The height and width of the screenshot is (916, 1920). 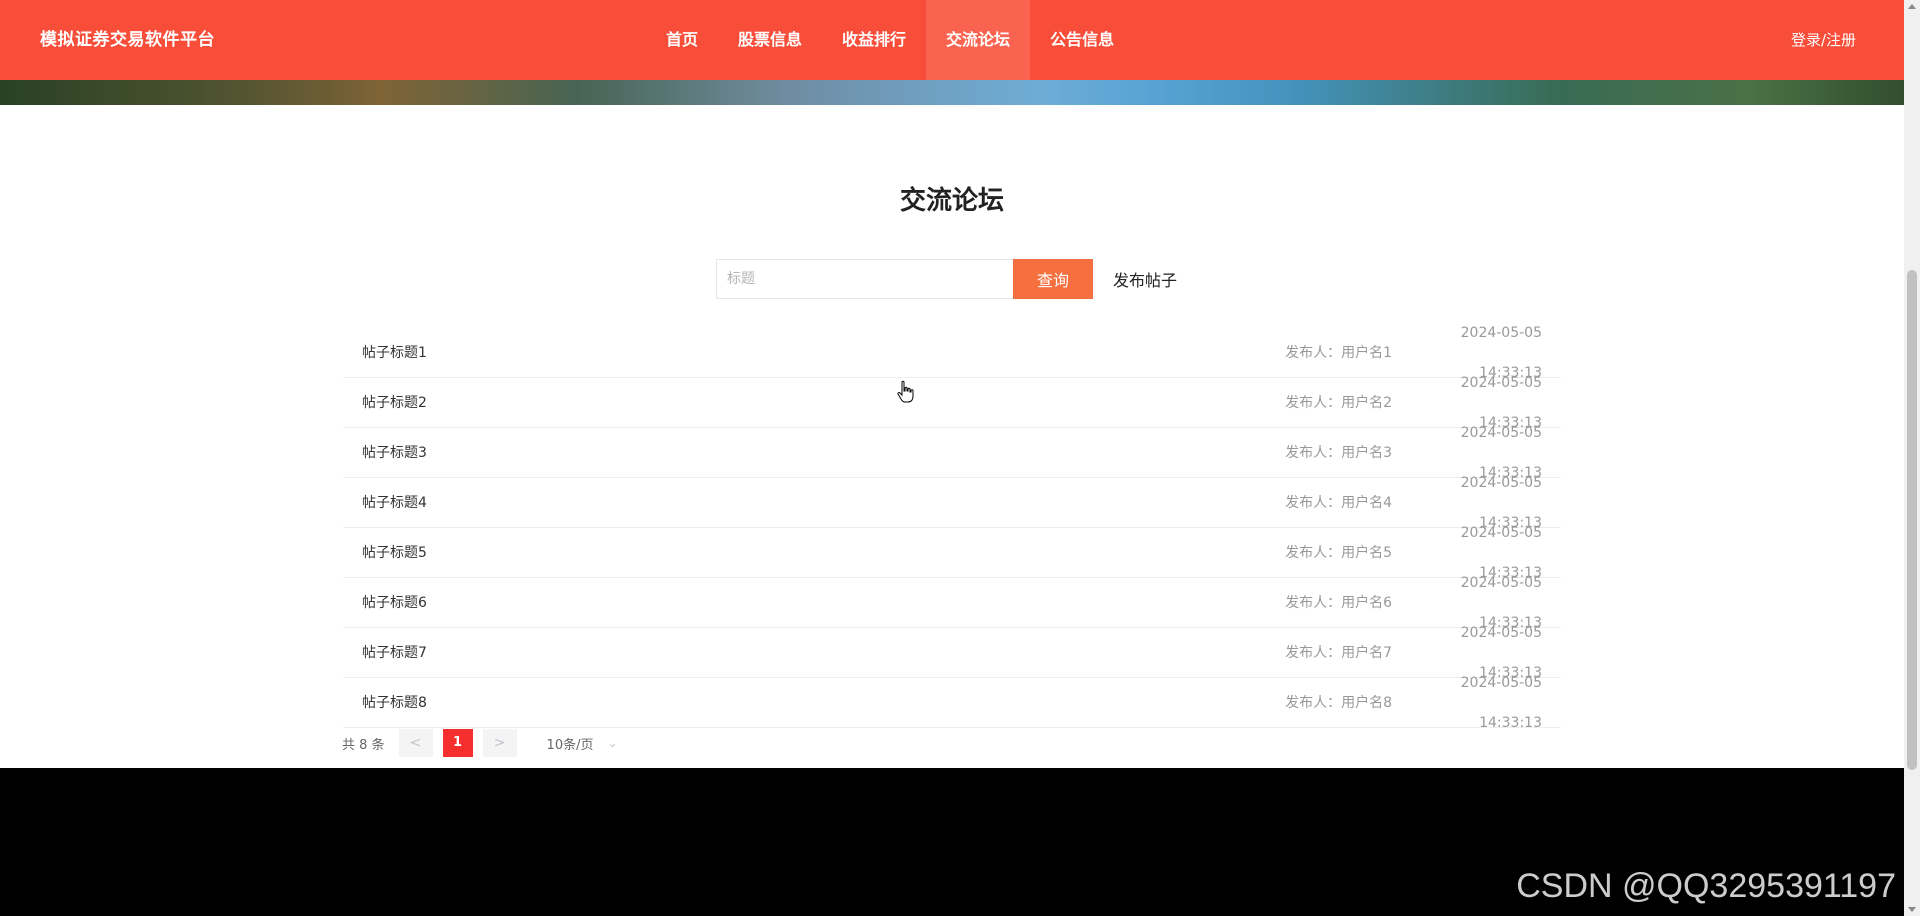 I want to click on post-author: 发布人：用户名8, so click(x=1338, y=702).